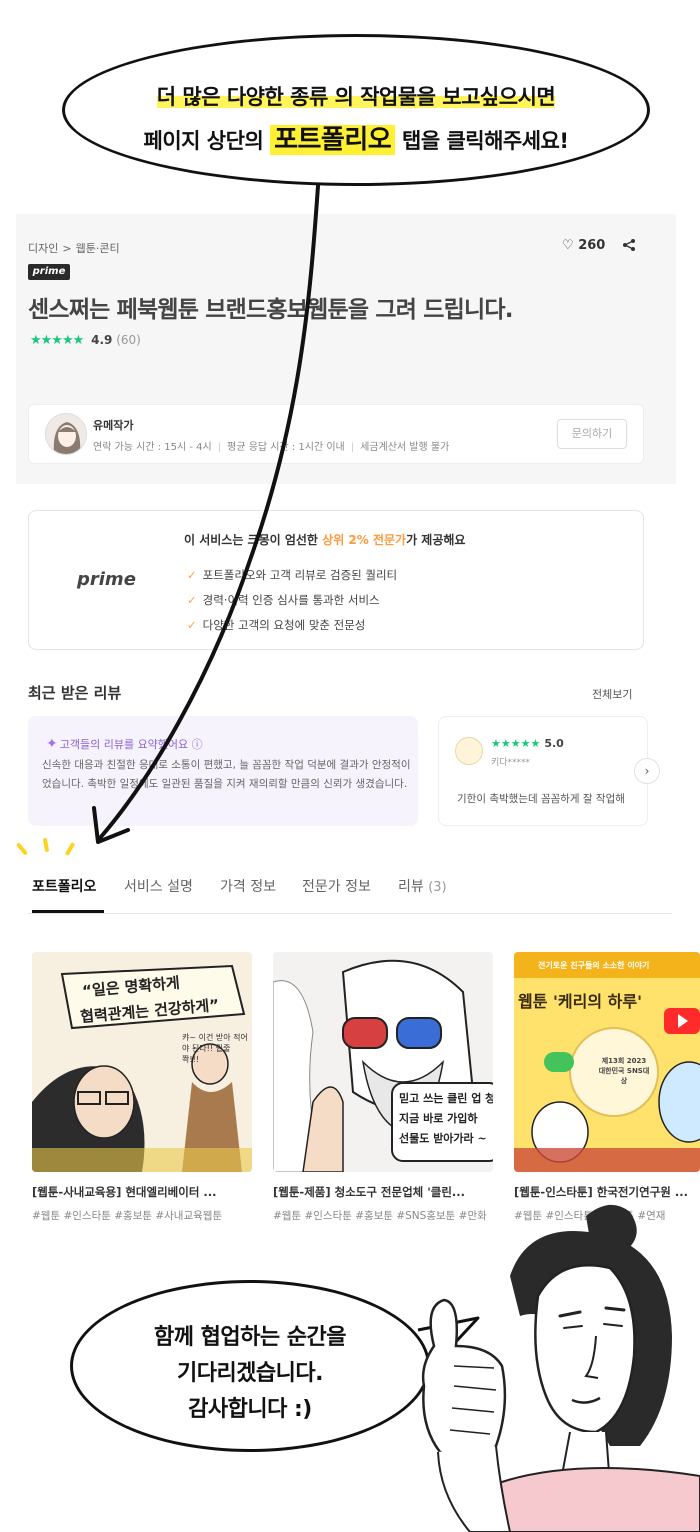  Describe the element at coordinates (250, 1409) in the screenshot. I see `bubble-bottom-line3: 감사합니다 :)` at that location.